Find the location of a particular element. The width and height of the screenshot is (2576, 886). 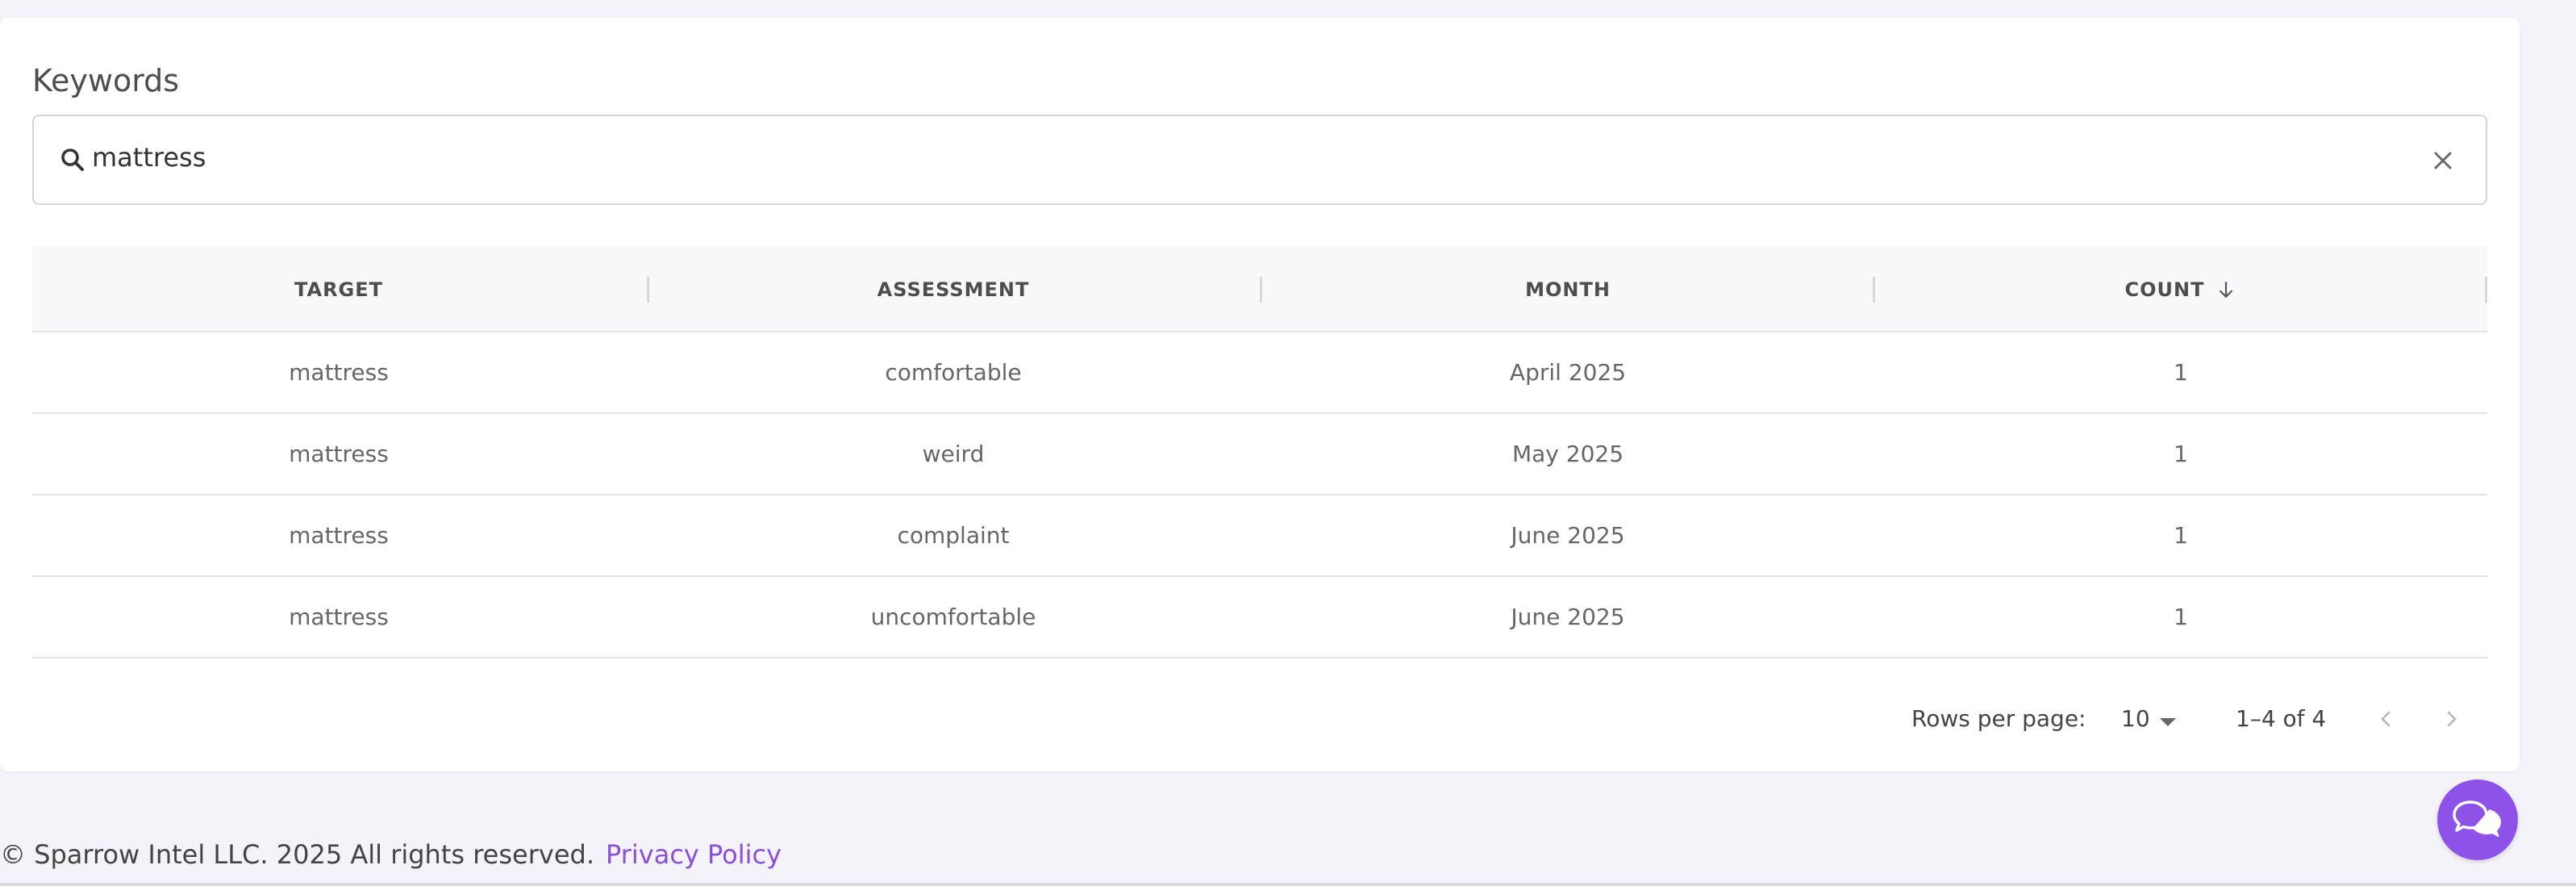

table-row: mattress uncomfortable June 2025 1 is located at coordinates (1259, 617).